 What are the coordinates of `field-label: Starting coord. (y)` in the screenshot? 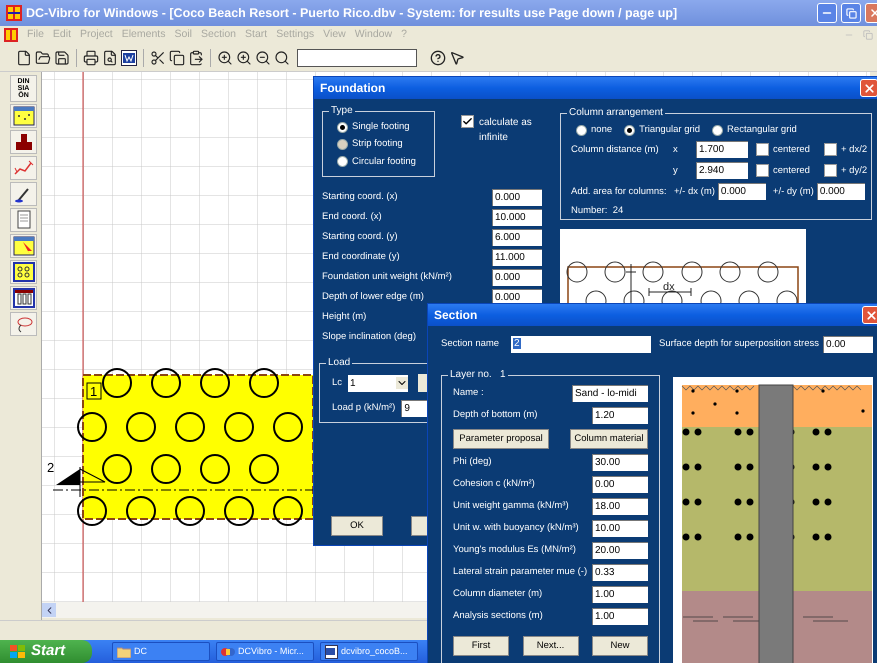 It's located at (360, 237).